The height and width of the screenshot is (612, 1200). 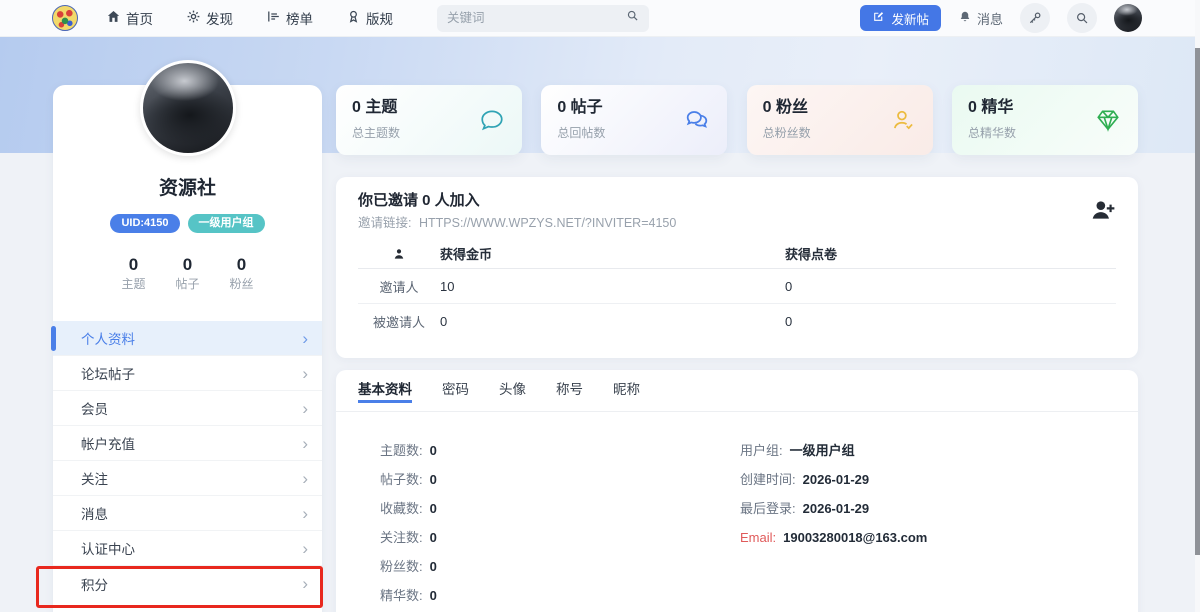 What do you see at coordinates (697, 120) in the screenshot?
I see `chat-double-icon` at bounding box center [697, 120].